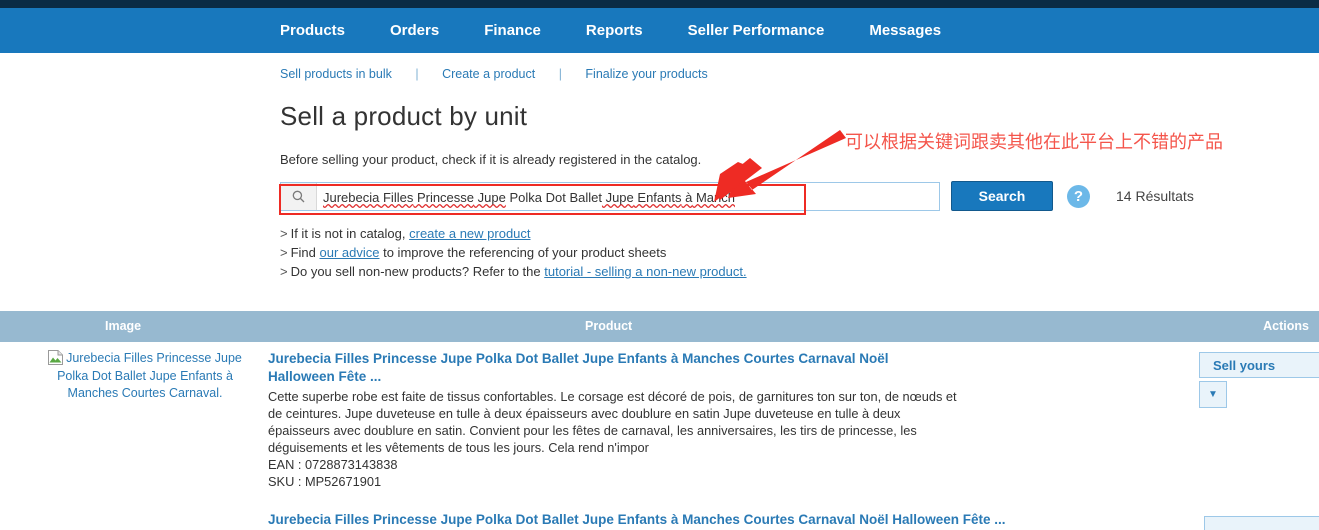 The height and width of the screenshot is (530, 1319). I want to click on hint-marker-2: >, so click(284, 252).